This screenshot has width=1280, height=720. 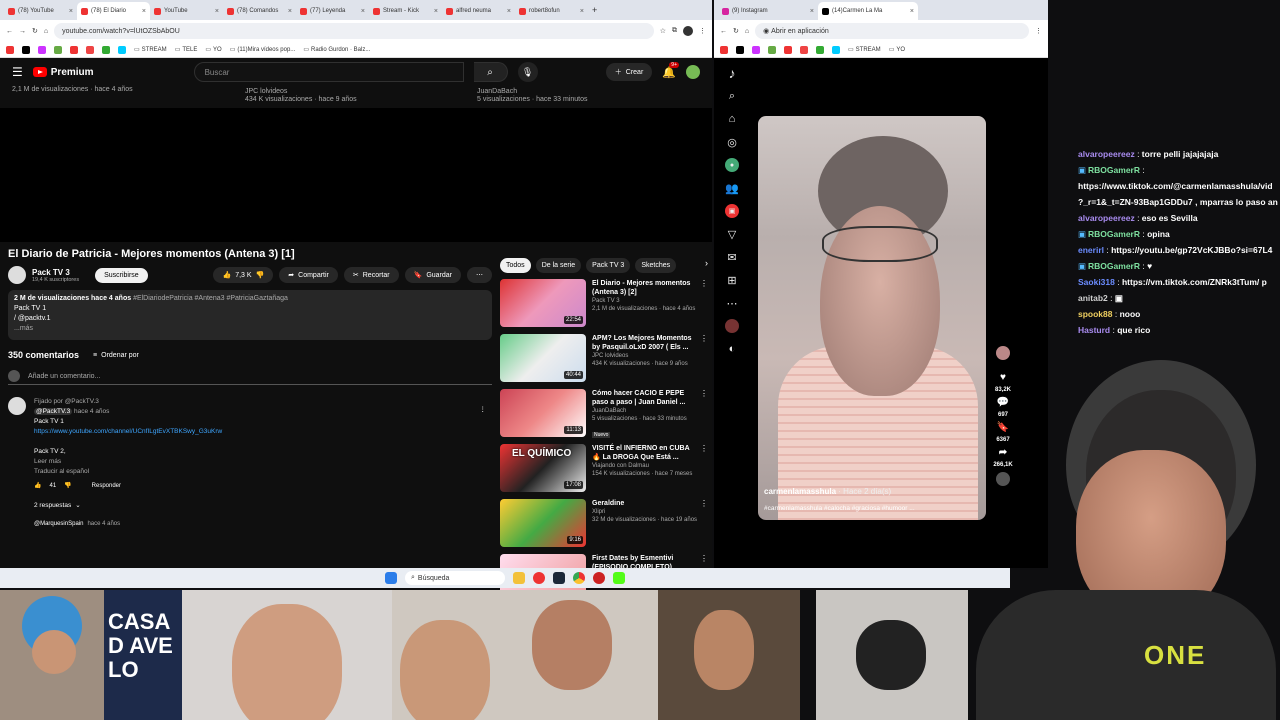 I want to click on tab-1: (78) El Diario ×, so click(x=113, y=11).